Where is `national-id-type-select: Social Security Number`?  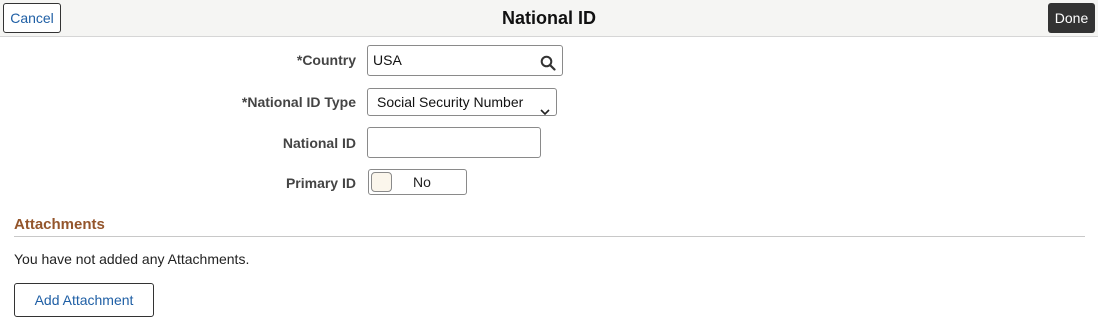 national-id-type-select: Social Security Number is located at coordinates (462, 102).